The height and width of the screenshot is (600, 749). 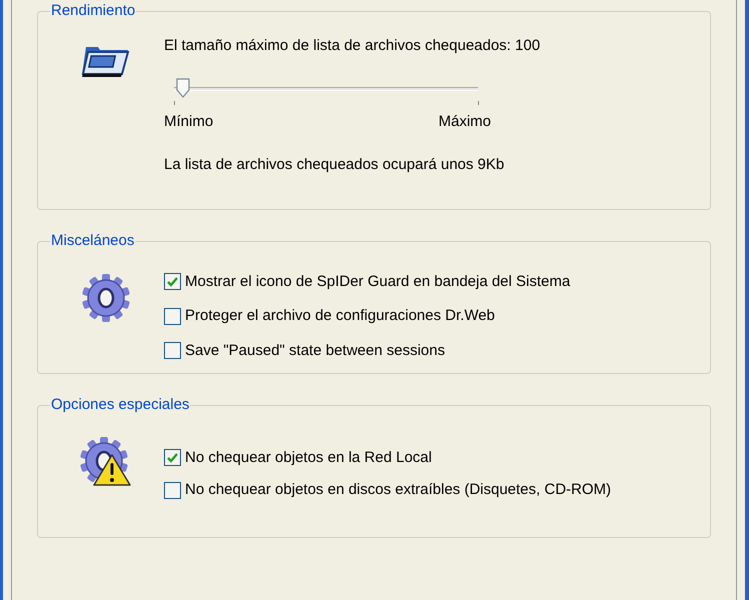 I want to click on checkbox-label: Save "Paused" state between sessions, so click(x=315, y=350).